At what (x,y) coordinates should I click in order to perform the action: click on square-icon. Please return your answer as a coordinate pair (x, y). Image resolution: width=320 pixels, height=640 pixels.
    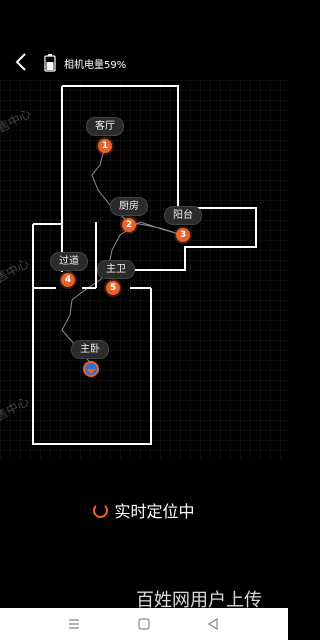
    Looking at the image, I should click on (144, 624).